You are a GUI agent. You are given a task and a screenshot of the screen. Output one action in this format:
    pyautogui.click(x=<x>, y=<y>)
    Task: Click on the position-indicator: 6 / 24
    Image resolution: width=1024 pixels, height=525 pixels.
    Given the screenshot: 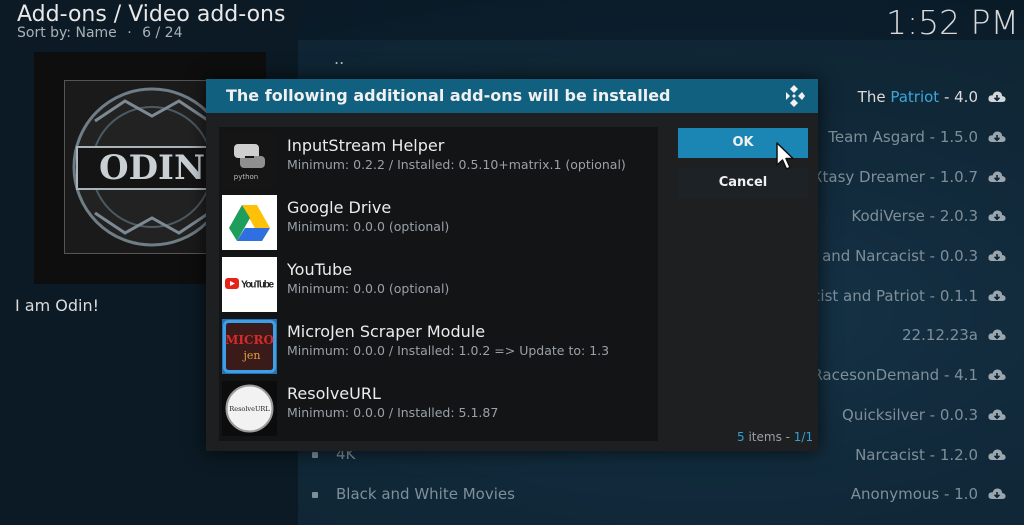 What is the action you would take?
    pyautogui.click(x=162, y=33)
    